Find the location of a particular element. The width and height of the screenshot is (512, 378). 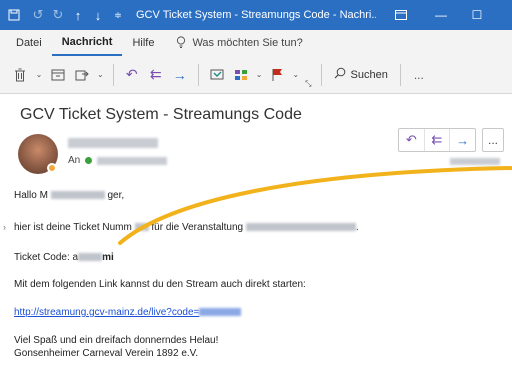

sender-name-redacted is located at coordinates (113, 143).